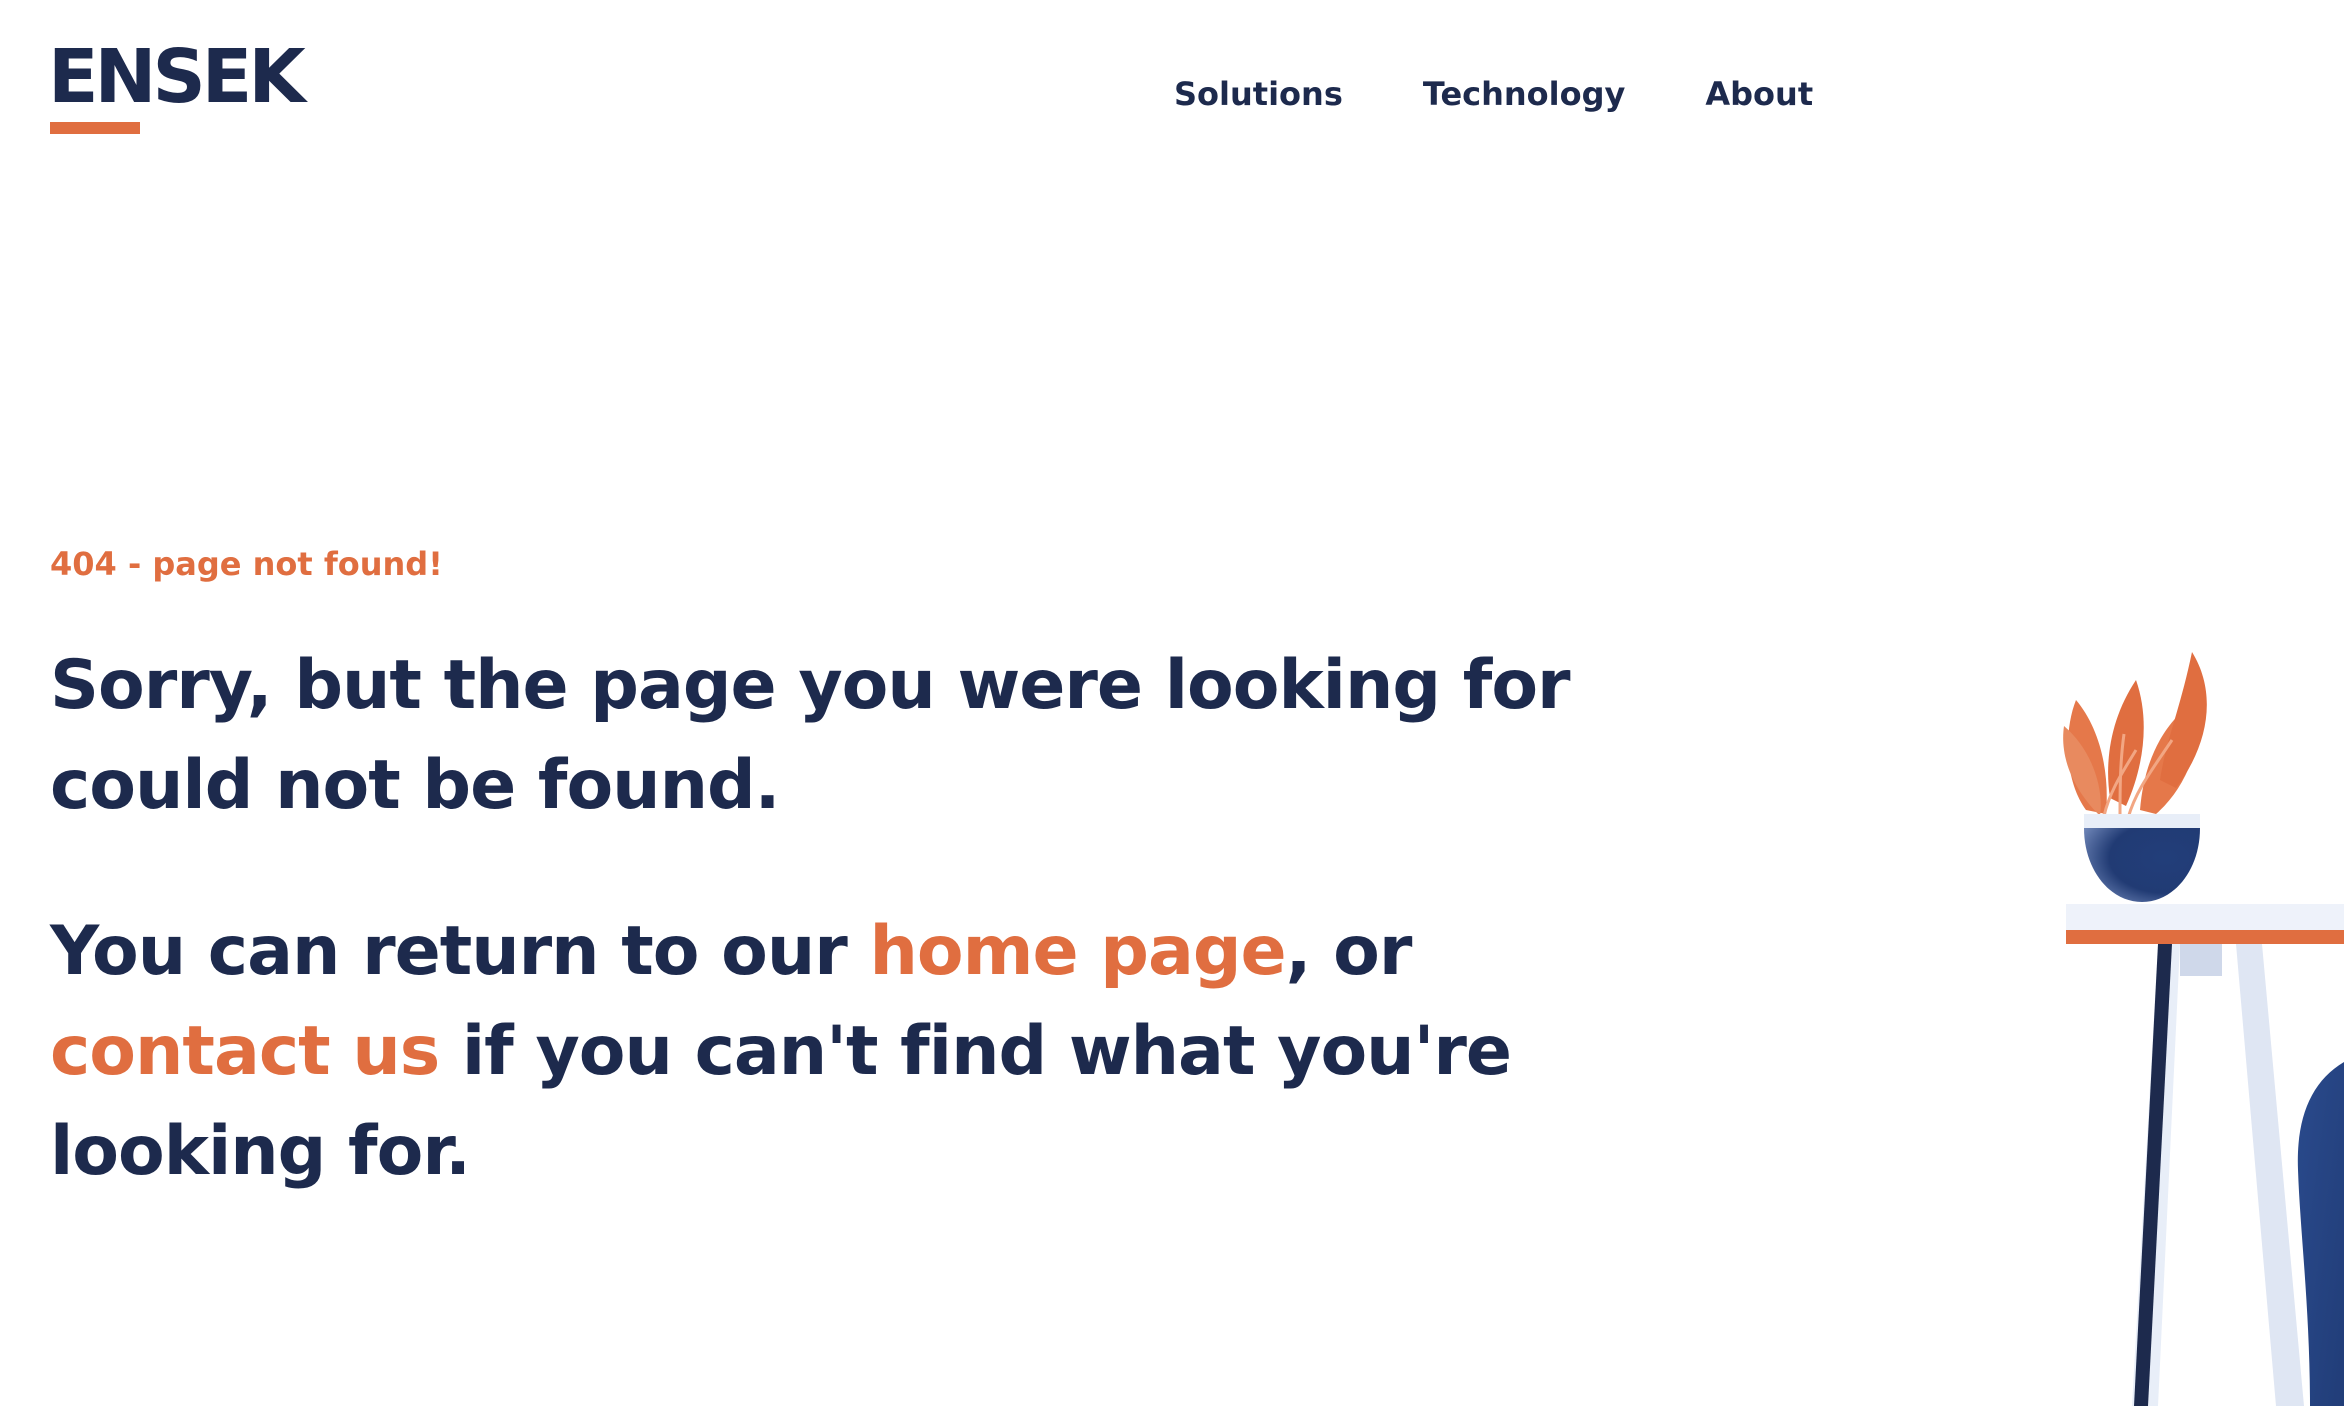 This screenshot has width=2344, height=1406. Describe the element at coordinates (1759, 94) in the screenshot. I see `nav-item-about: About` at that location.